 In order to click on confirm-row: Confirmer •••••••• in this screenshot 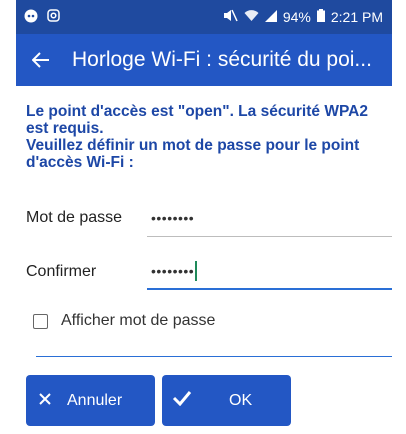, I will do `click(204, 274)`.